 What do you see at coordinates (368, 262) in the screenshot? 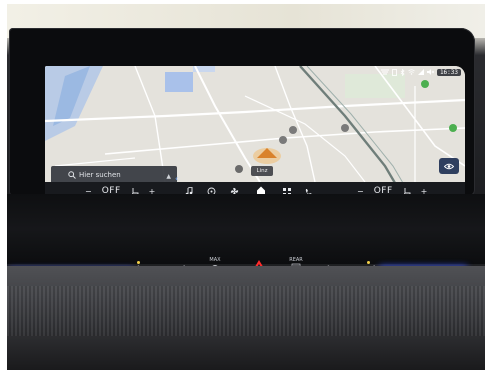
I see `right-scale-indicator` at bounding box center [368, 262].